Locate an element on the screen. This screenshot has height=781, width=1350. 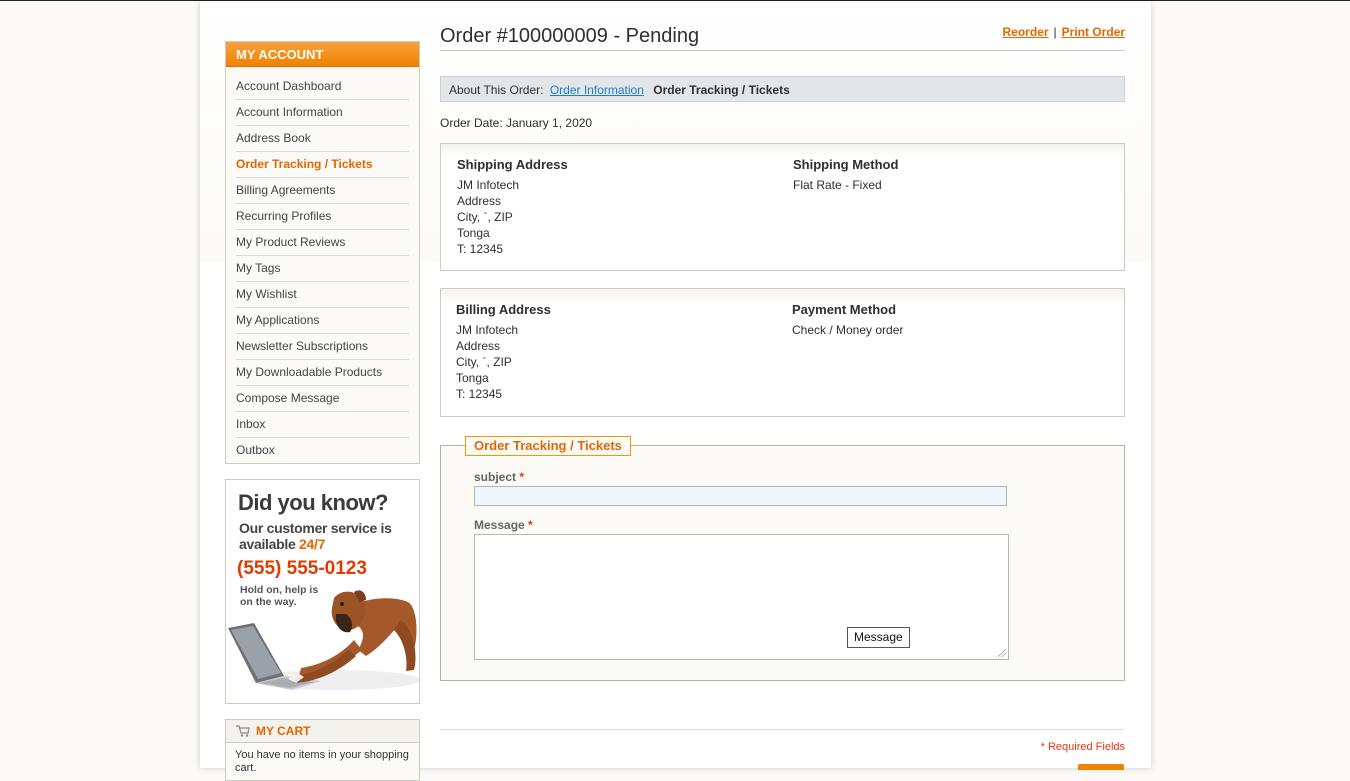
sidebar-item-compose-message: Compose Message is located at coordinates (322, 399).